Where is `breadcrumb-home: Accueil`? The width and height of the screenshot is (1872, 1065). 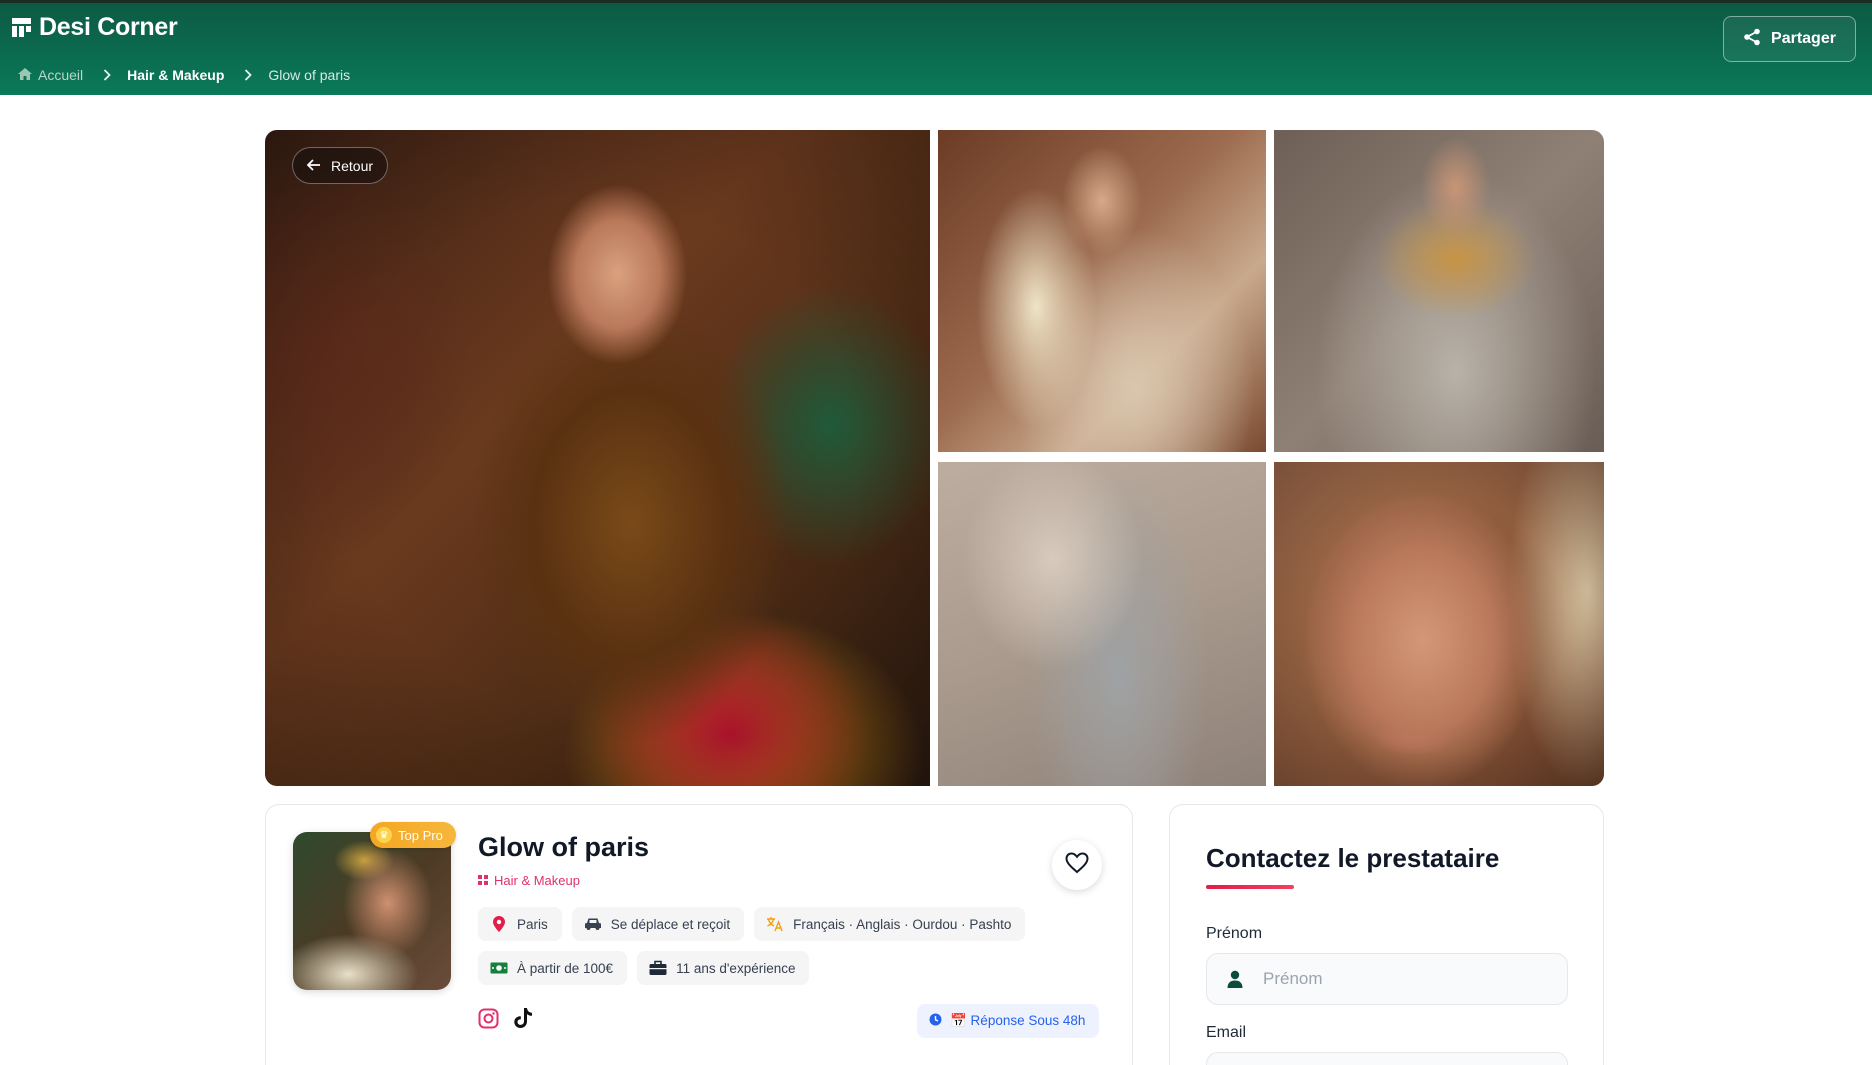
breadcrumb-home: Accueil is located at coordinates (50, 75).